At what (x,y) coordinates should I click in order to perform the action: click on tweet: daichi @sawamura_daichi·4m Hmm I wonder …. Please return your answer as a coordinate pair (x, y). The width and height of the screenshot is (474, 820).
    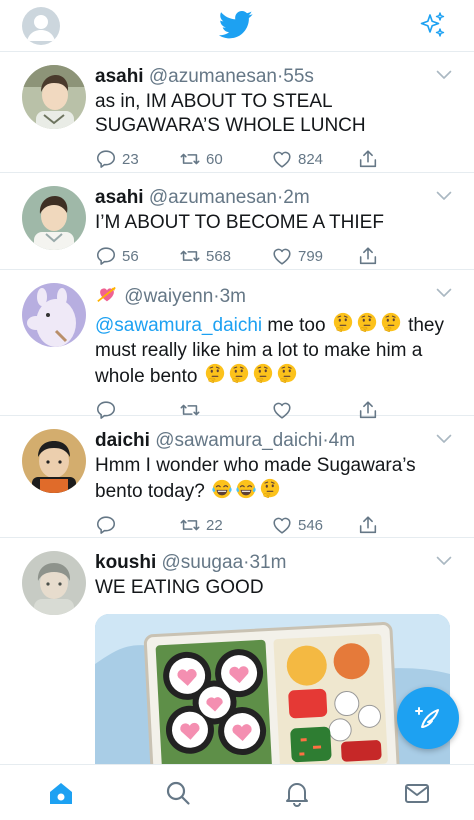
    Looking at the image, I should click on (237, 477).